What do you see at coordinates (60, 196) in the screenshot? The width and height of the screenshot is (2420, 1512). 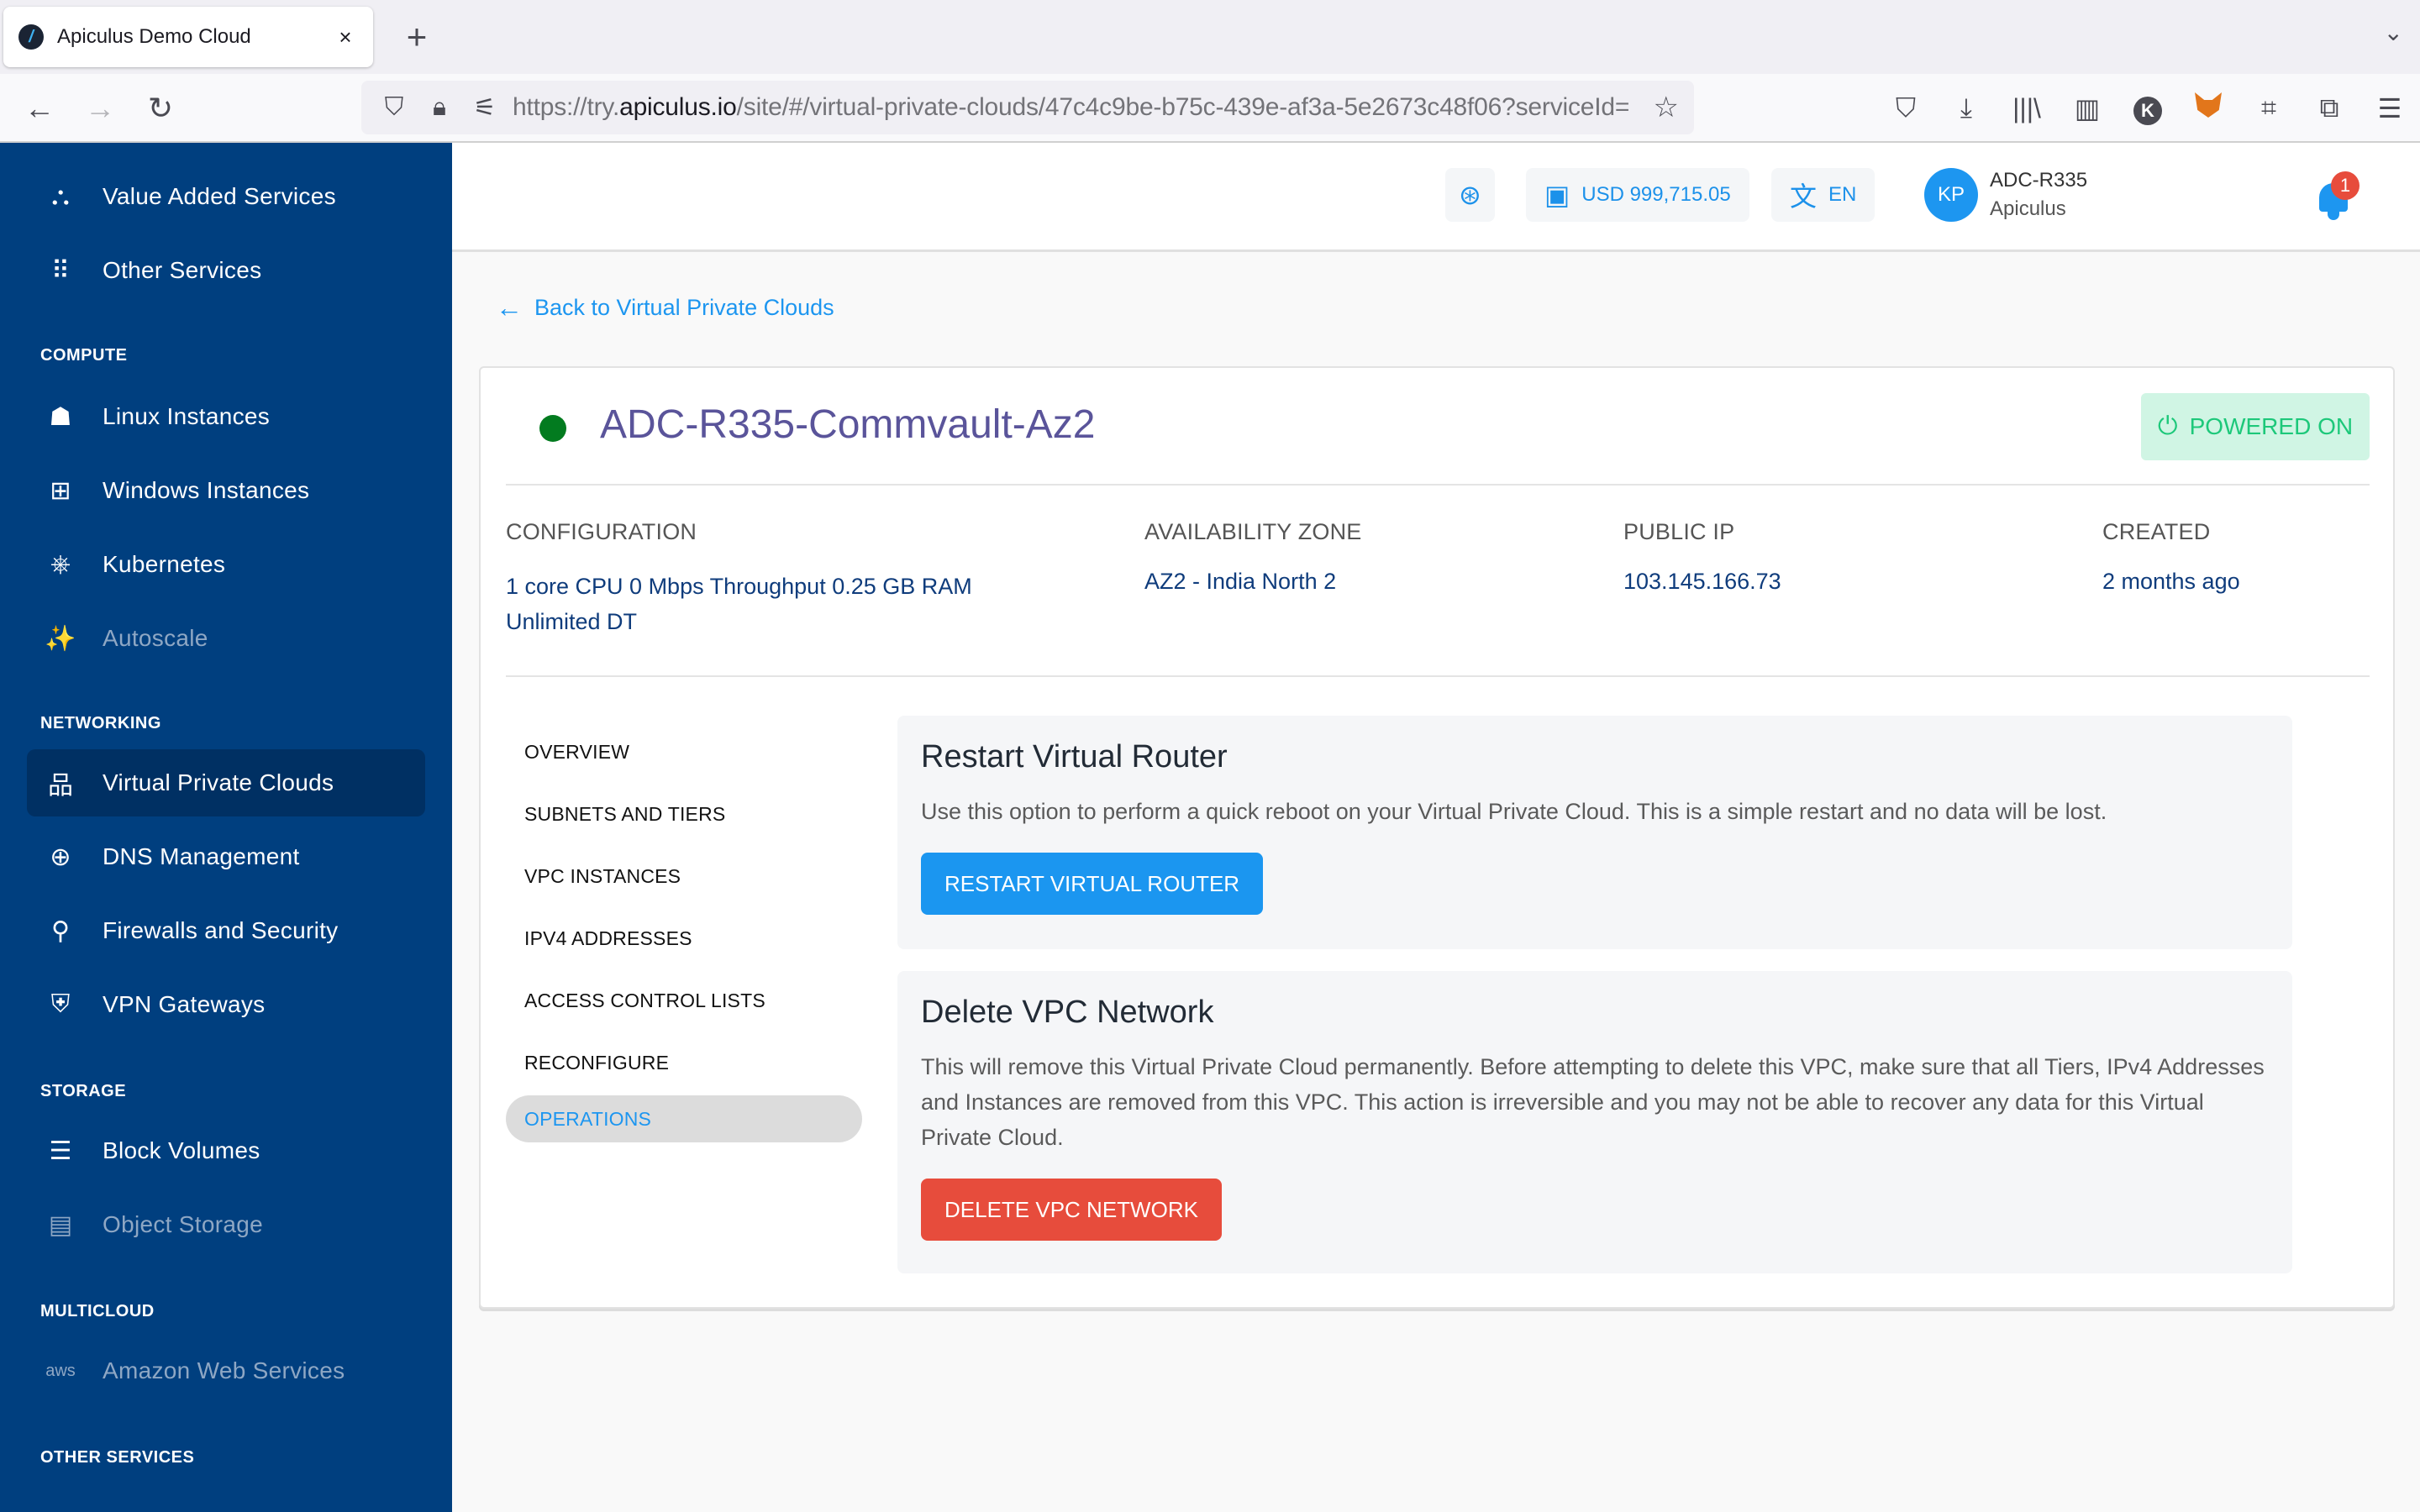 I see `shapes-icon: ⛬` at bounding box center [60, 196].